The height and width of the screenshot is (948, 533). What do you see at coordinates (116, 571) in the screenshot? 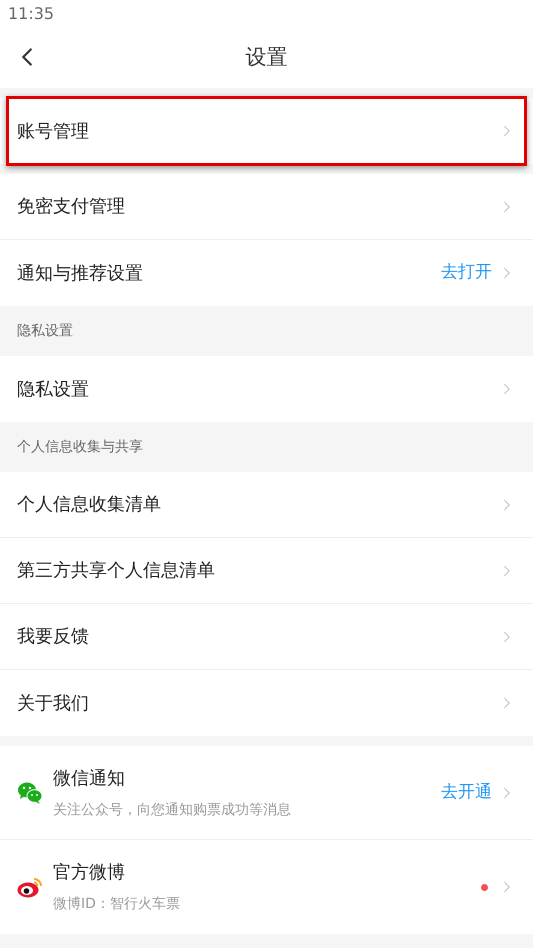
I see `row-label: 第三方共享个人信息清单` at bounding box center [116, 571].